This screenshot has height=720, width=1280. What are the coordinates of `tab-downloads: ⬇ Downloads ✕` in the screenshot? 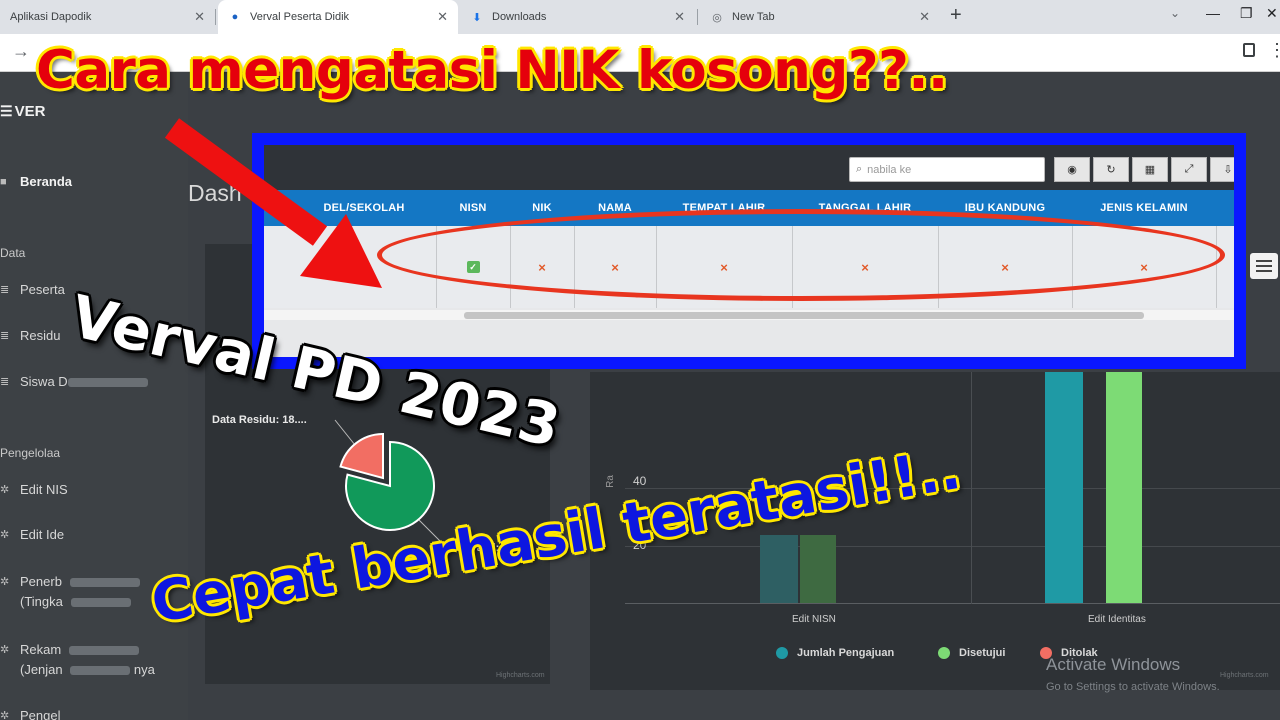 It's located at (577, 17).